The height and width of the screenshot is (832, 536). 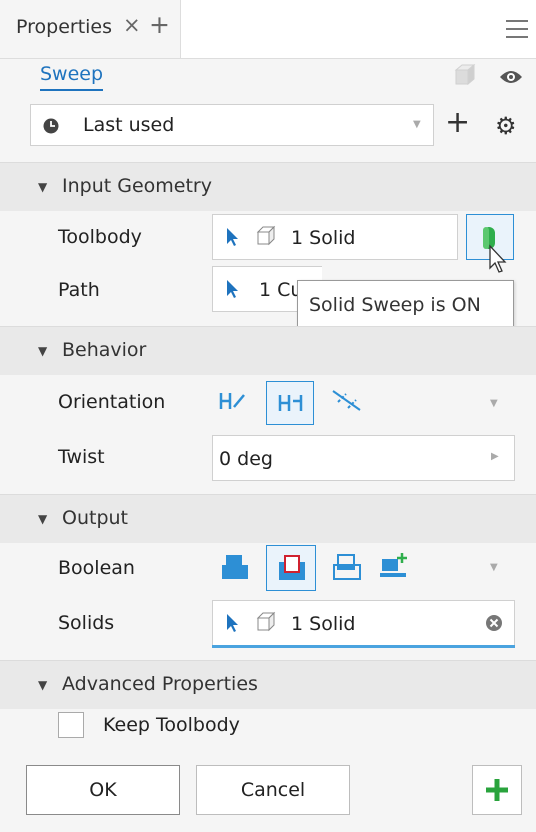 I want to click on join-icon, so click(x=235, y=567).